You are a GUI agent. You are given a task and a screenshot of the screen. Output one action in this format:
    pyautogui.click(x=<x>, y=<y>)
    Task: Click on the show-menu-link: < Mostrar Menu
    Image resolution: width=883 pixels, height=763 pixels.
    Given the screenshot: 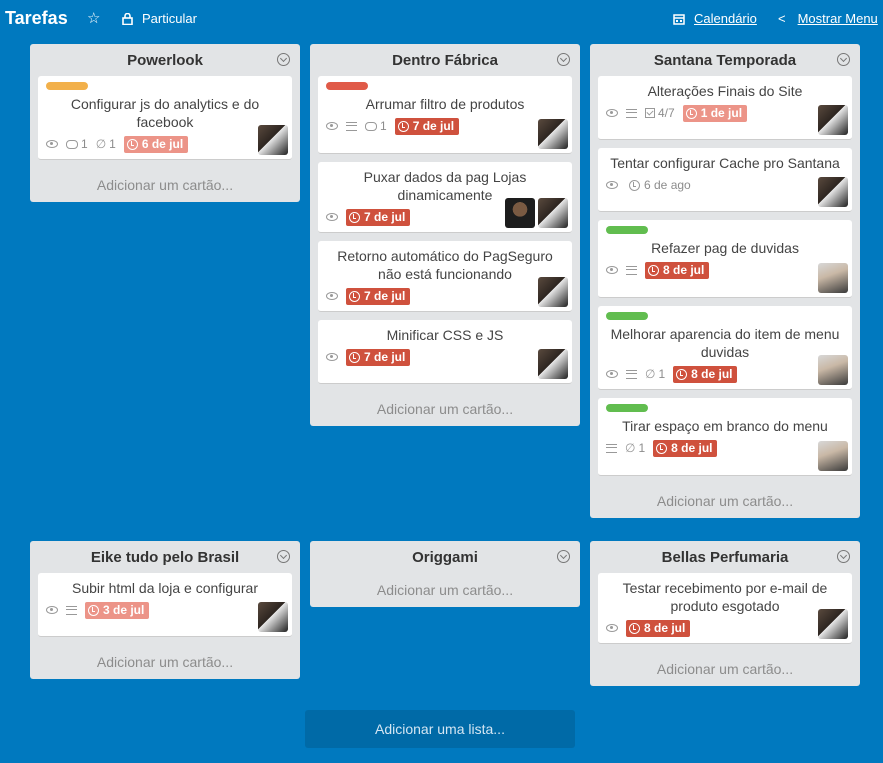 What is the action you would take?
    pyautogui.click(x=828, y=18)
    